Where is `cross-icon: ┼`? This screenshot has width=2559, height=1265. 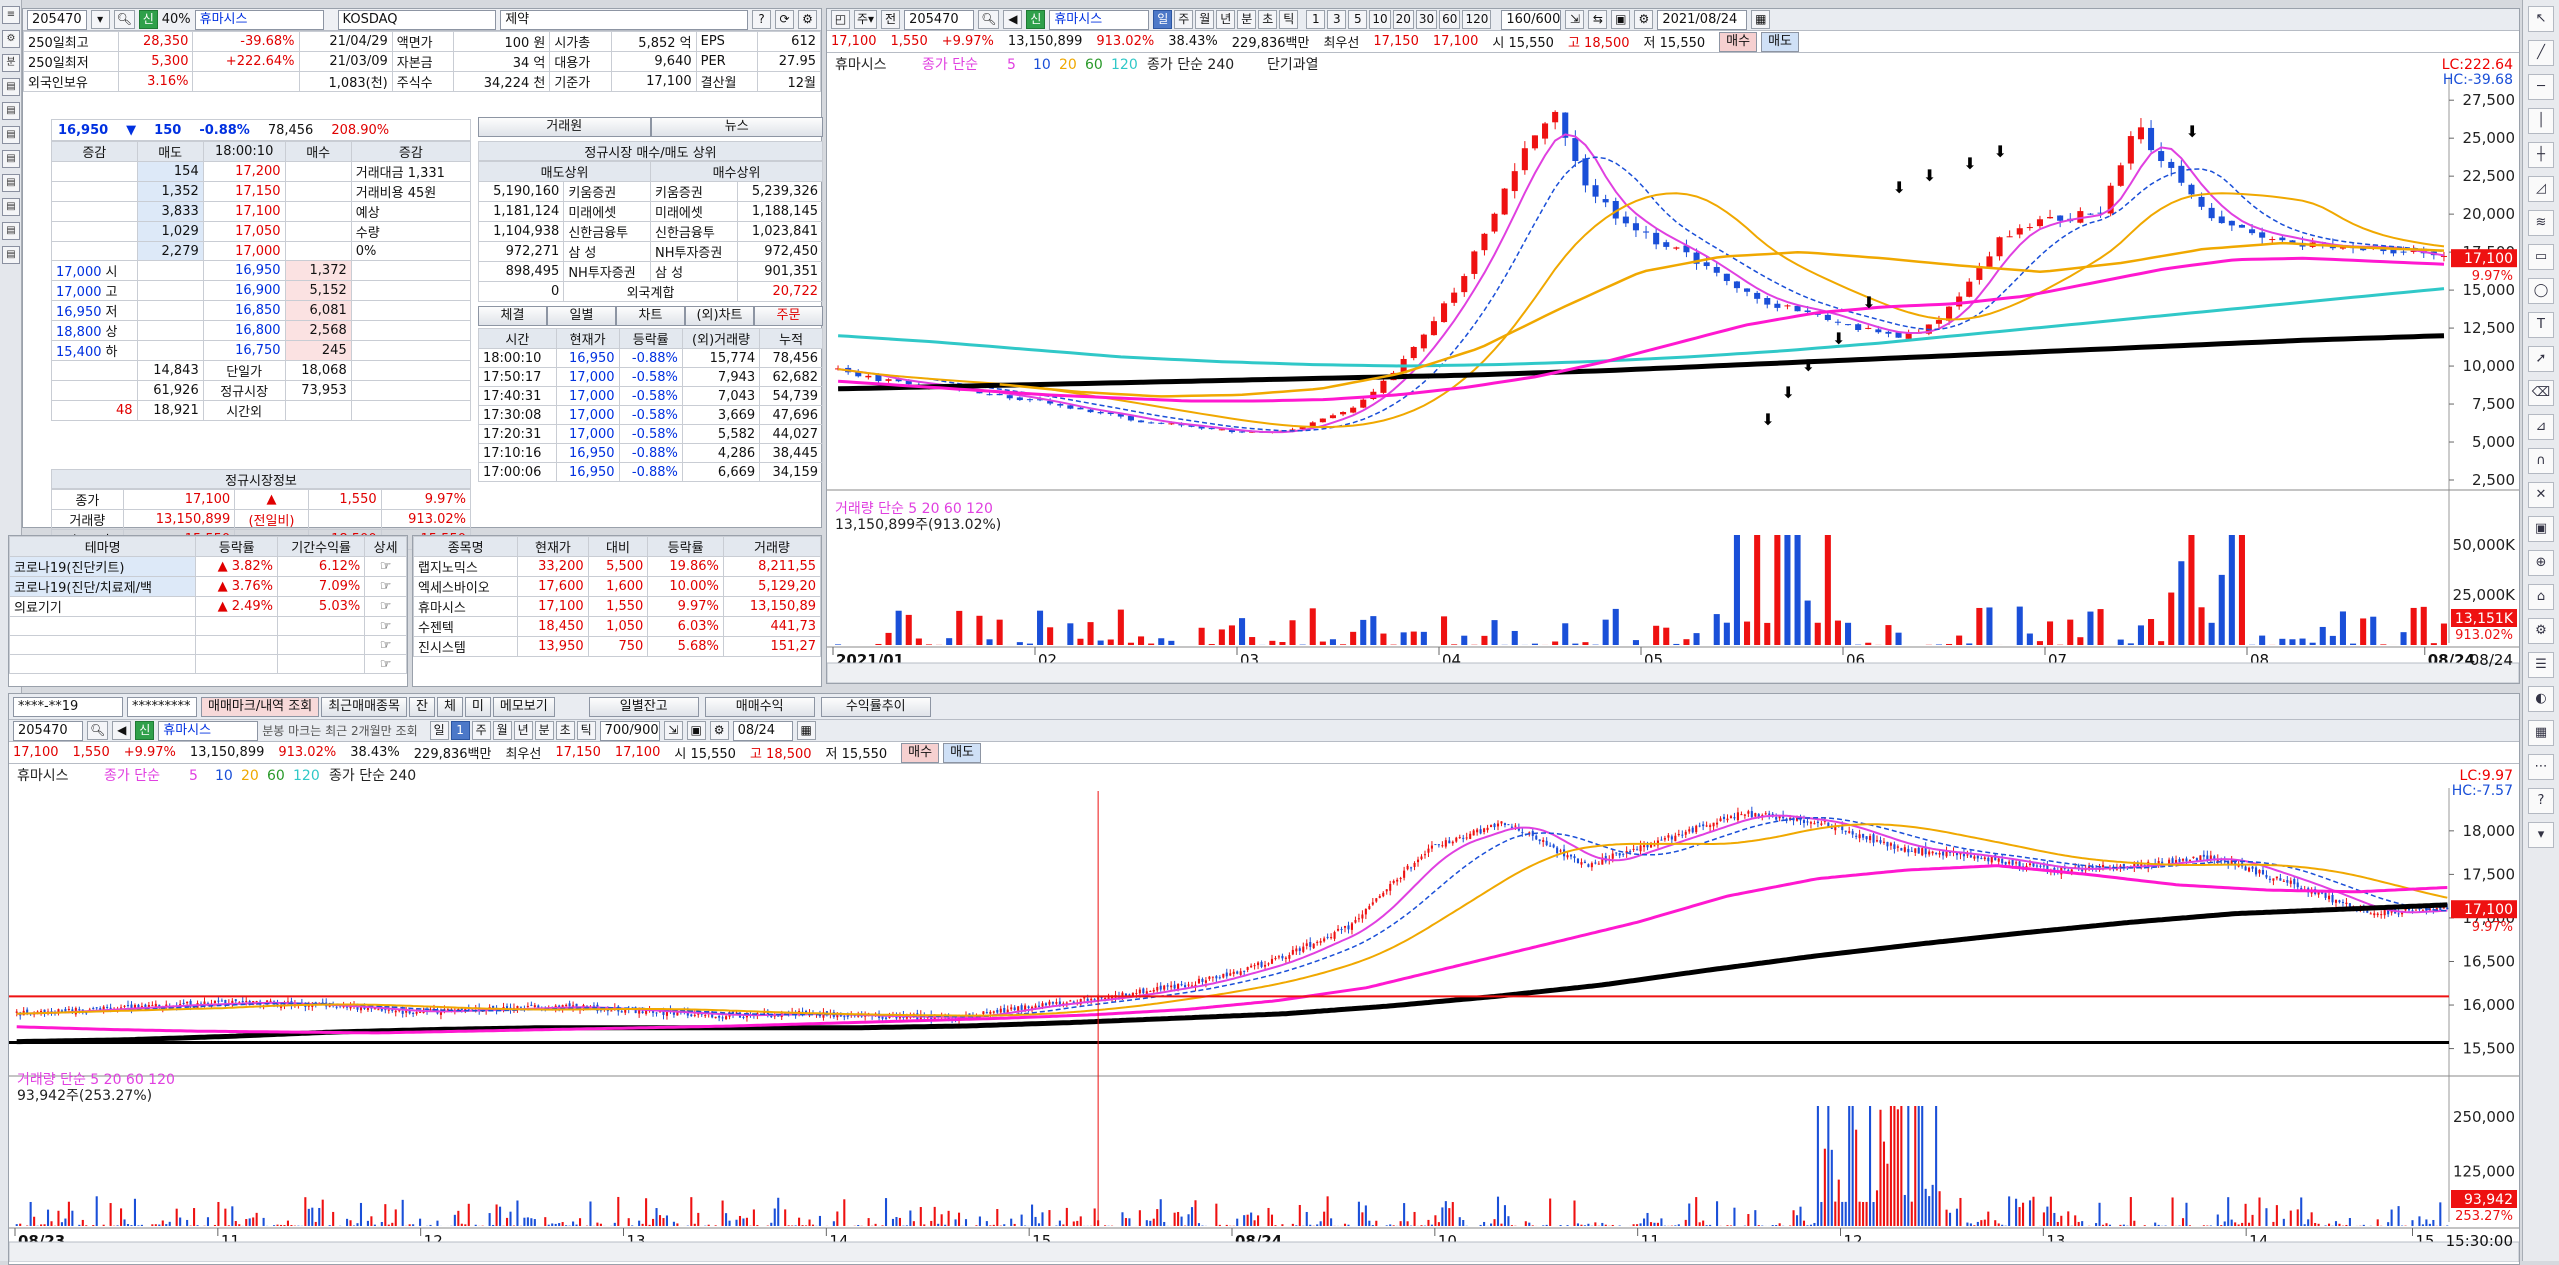
cross-icon: ┼ is located at coordinates (2541, 155).